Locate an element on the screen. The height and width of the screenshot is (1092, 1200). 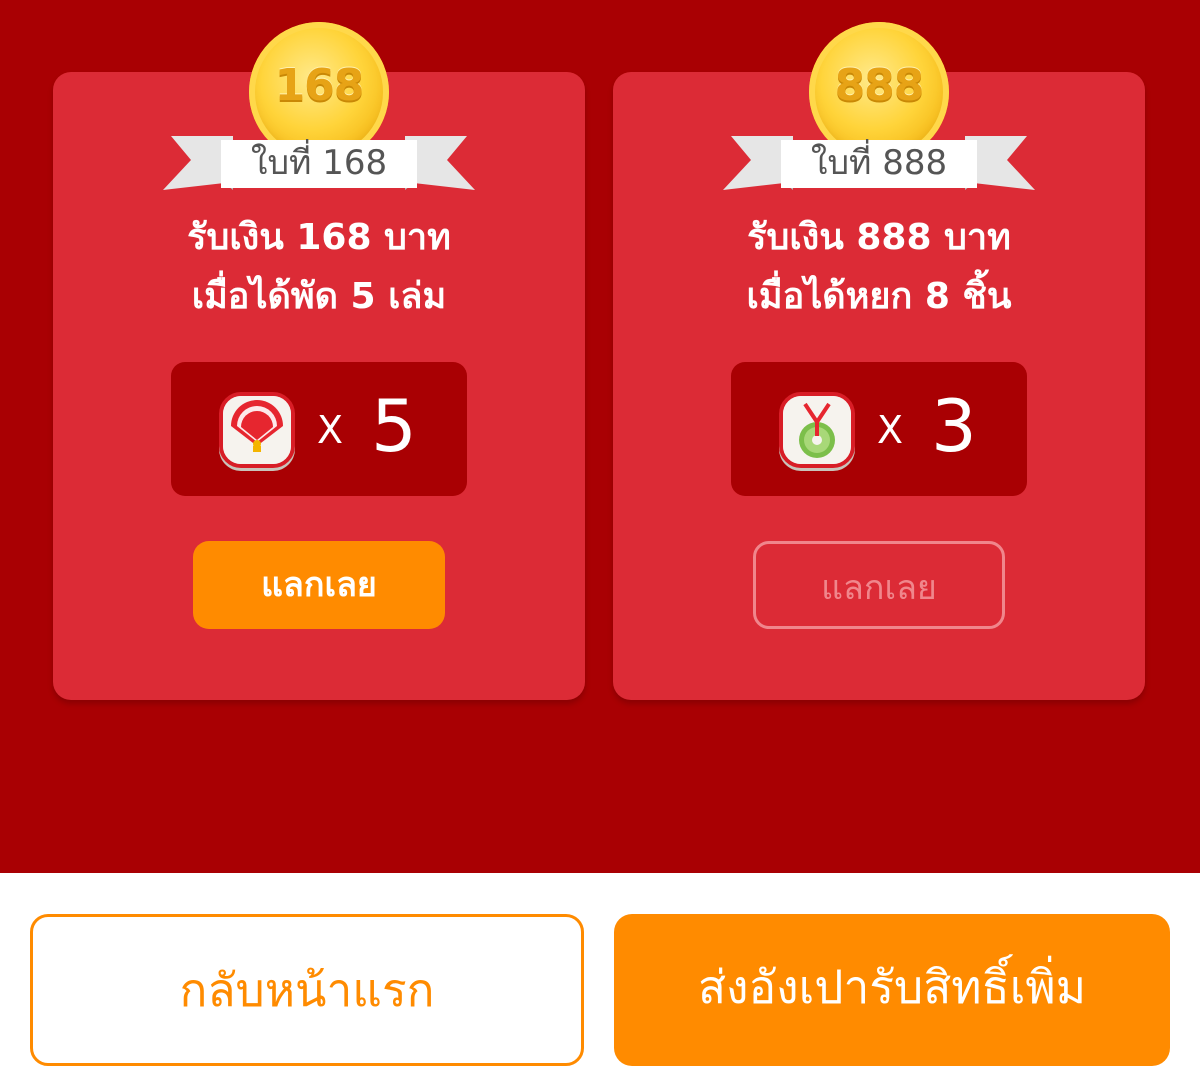
ribbon-banner: ใบที่ 888 is located at coordinates (879, 161).